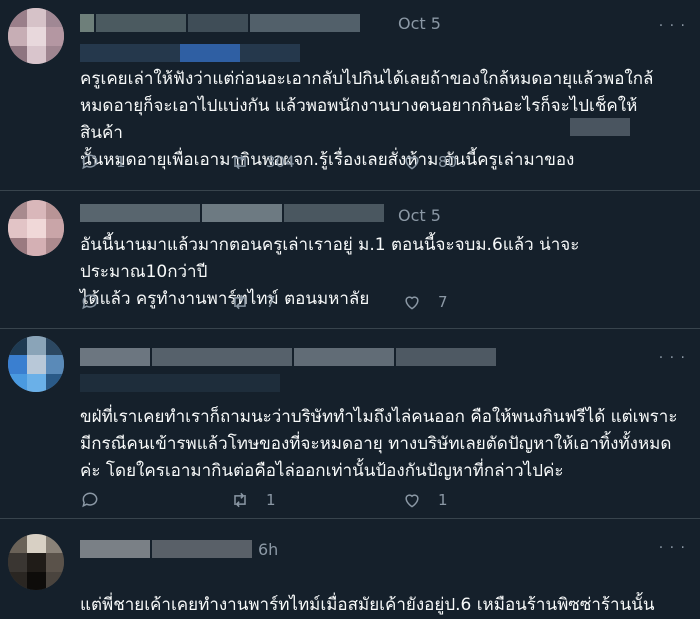 This screenshot has height=619, width=700. I want to click on tweet-date: 6h, so click(268, 549).